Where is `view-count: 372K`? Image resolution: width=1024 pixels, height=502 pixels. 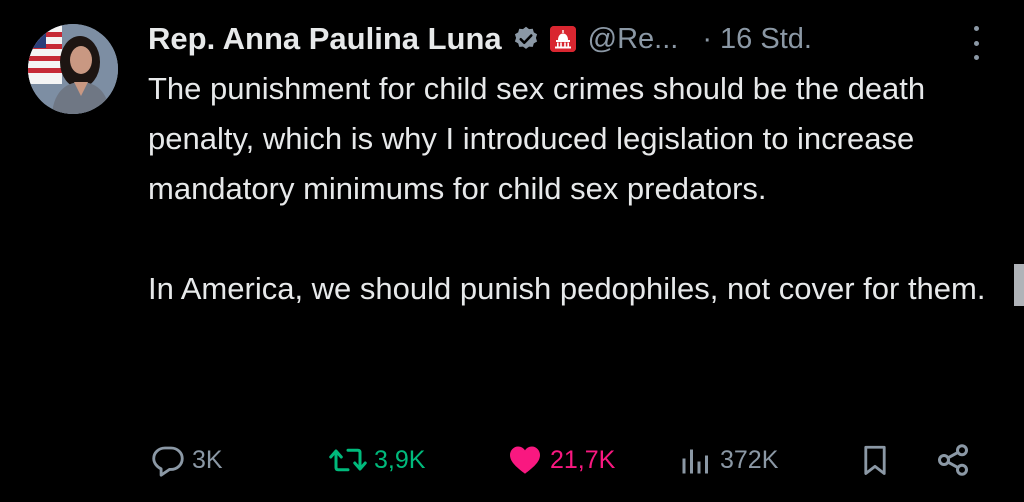 view-count: 372K is located at coordinates (749, 459).